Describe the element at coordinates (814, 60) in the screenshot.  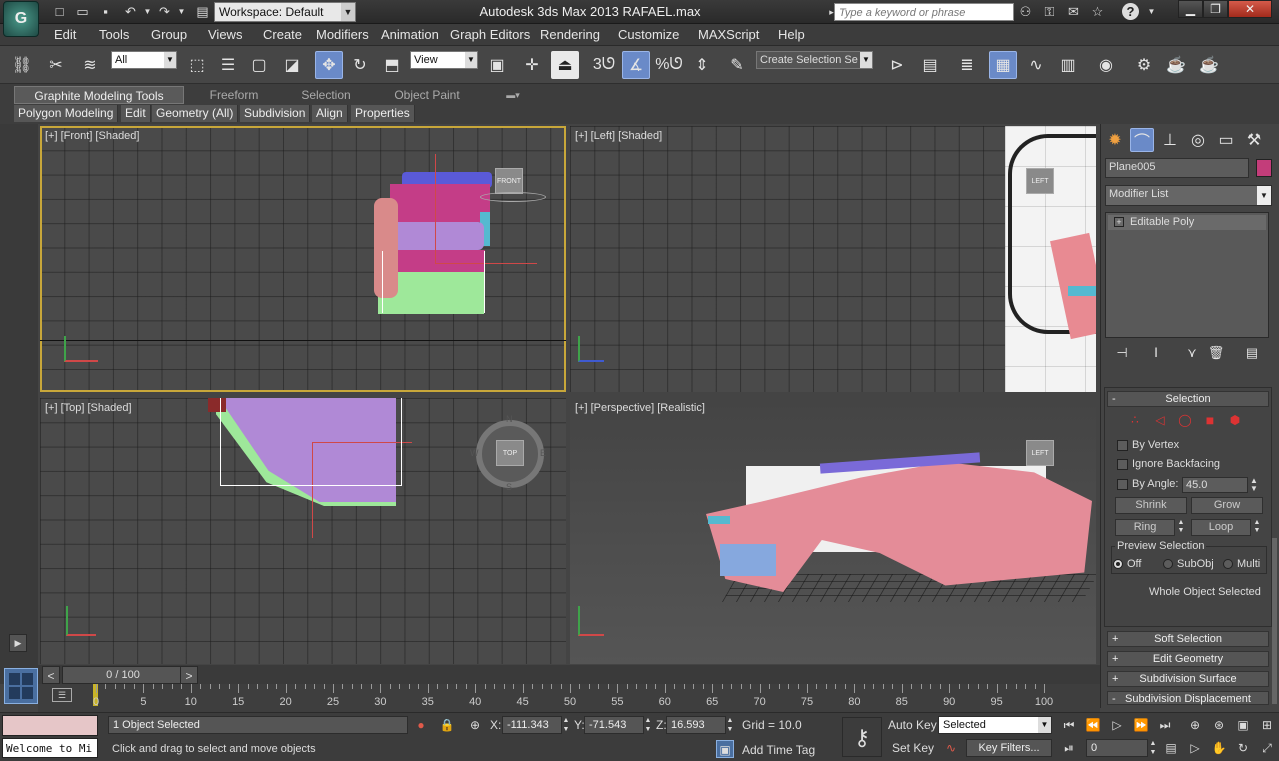
I see `named-selection-sets-dropdown: Create Selection Se ▼` at that location.